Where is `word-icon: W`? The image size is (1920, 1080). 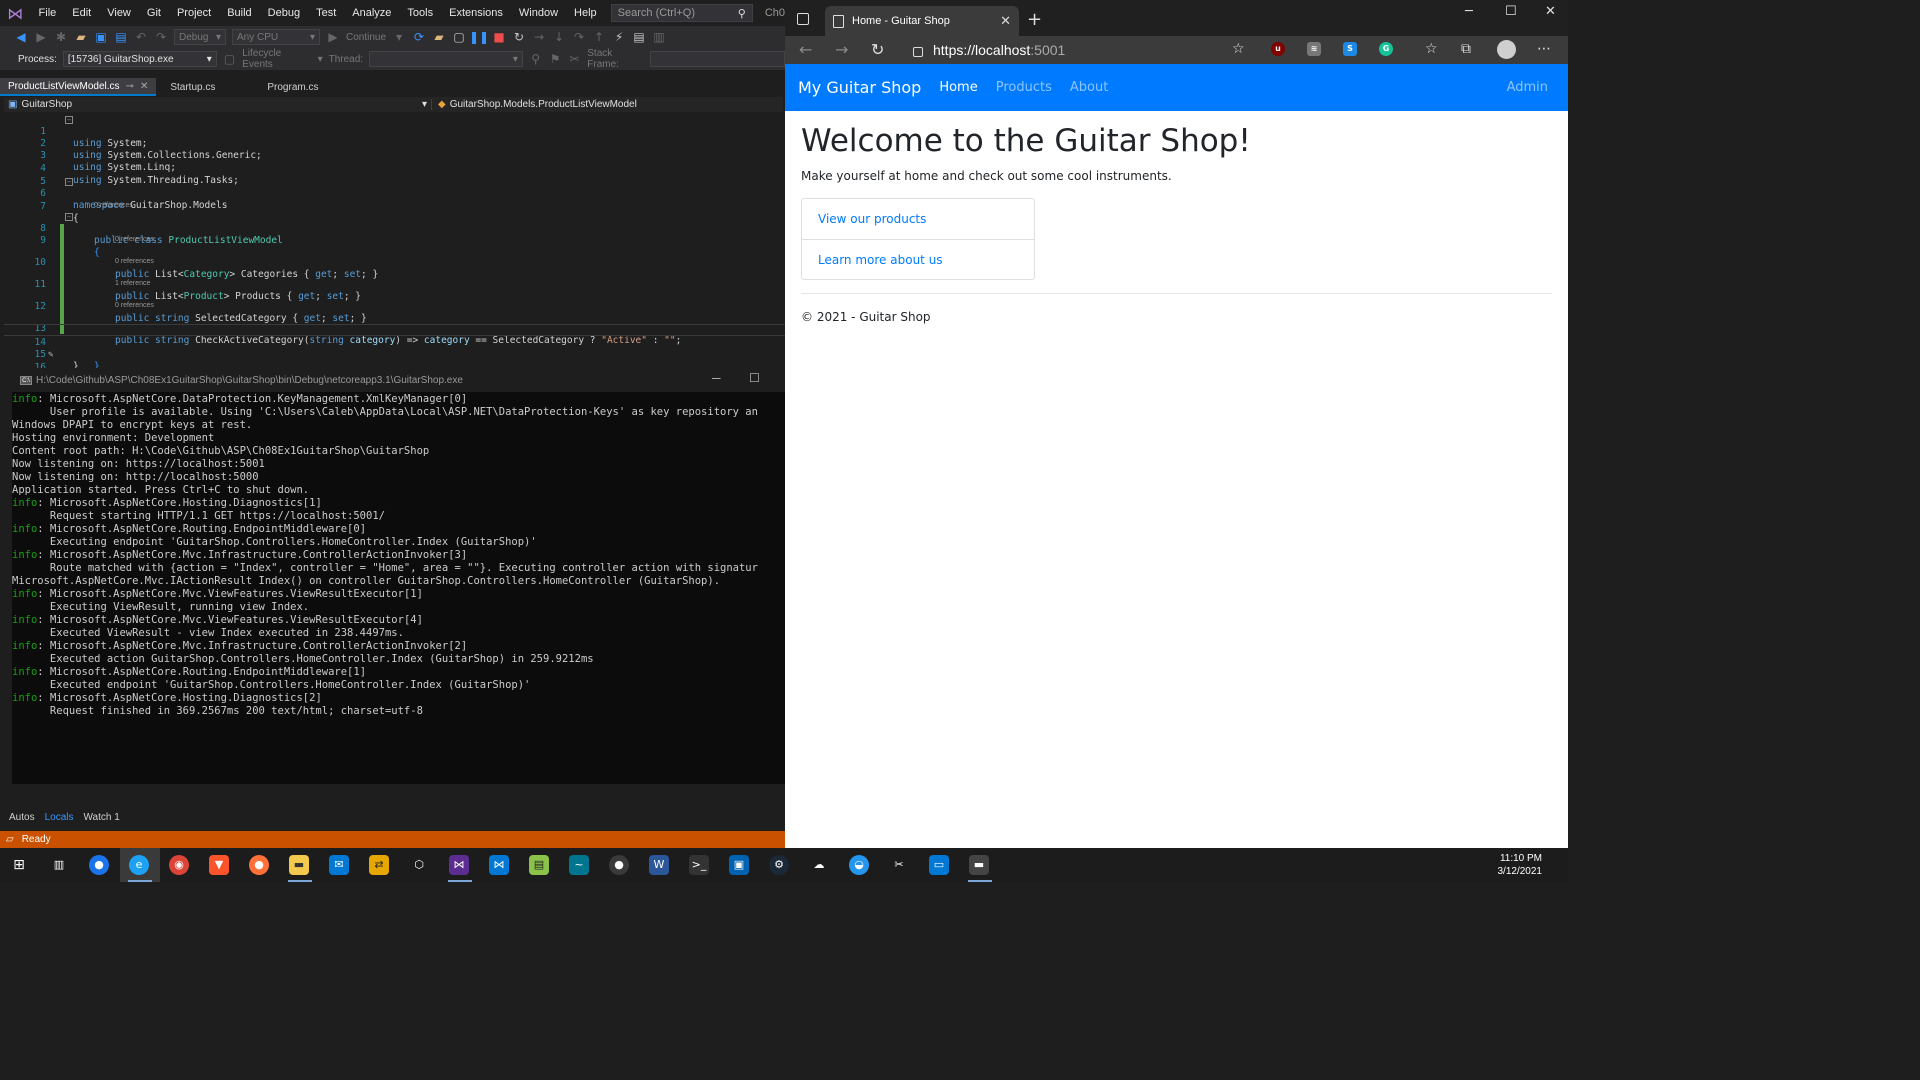
word-icon: W is located at coordinates (659, 865).